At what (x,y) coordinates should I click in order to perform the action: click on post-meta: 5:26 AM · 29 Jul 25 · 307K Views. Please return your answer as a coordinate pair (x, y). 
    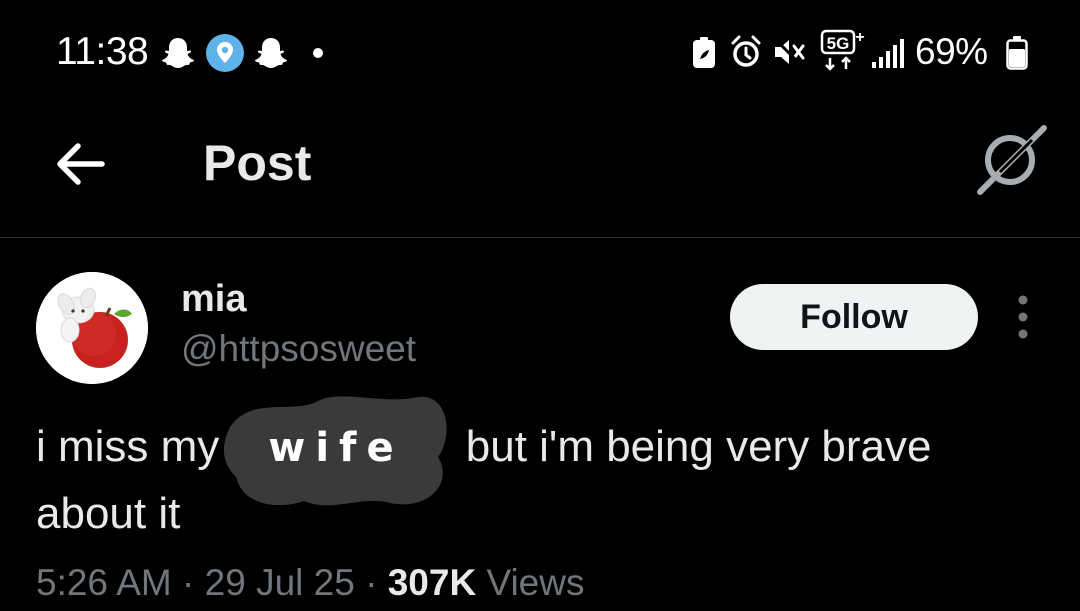
    Looking at the image, I should click on (310, 583).